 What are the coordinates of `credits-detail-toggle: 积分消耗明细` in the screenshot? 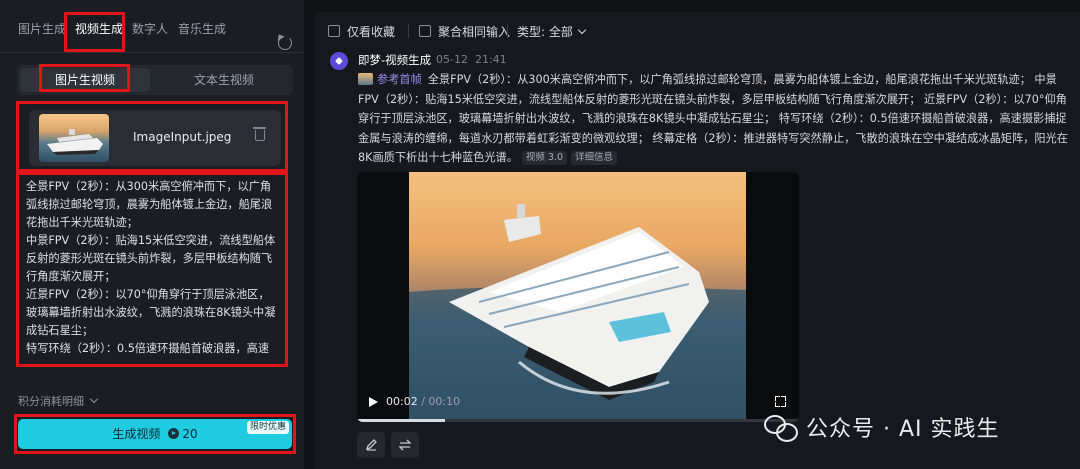 It's located at (58, 401).